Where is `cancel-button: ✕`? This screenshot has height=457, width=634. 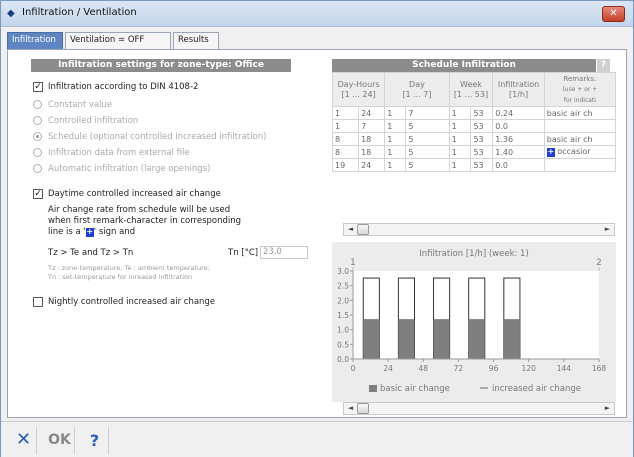
cancel-button: ✕ is located at coordinates (24, 440).